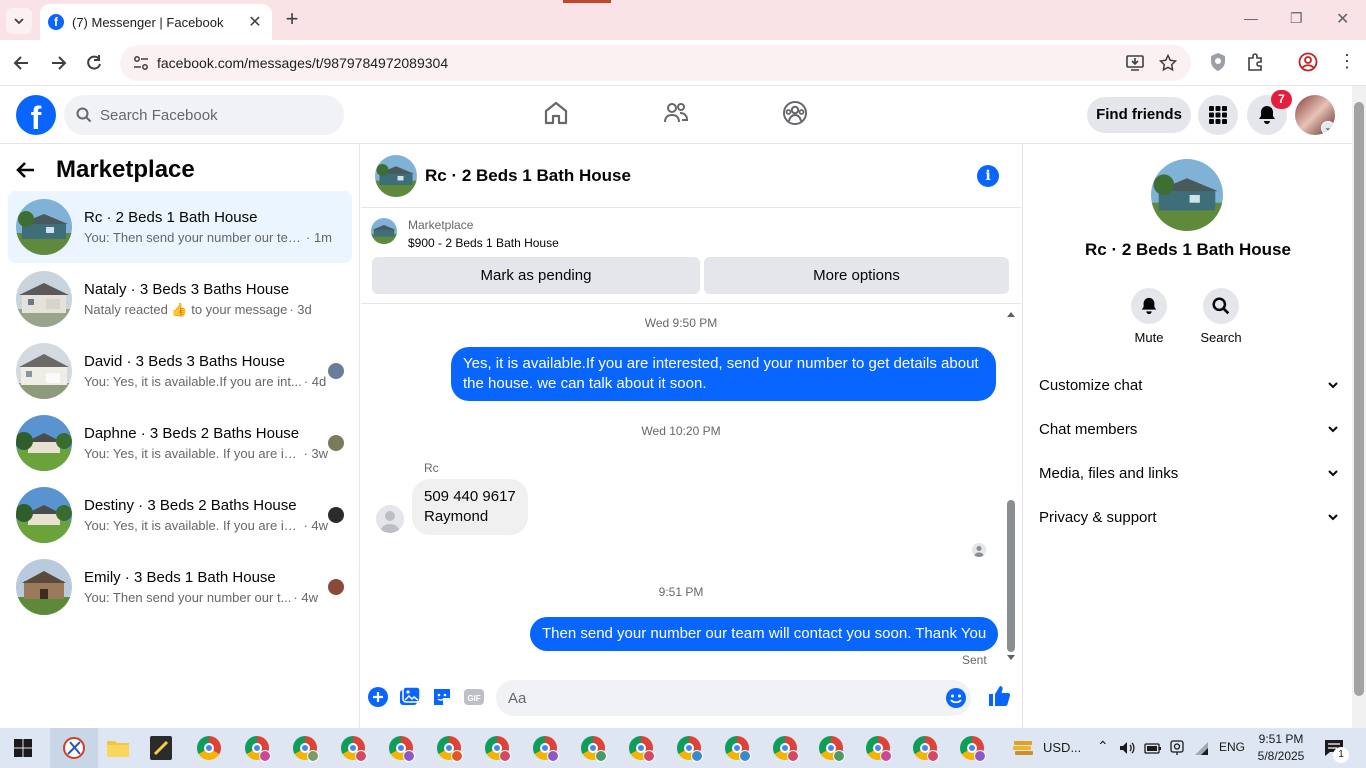  I want to click on listing-small-thumbnail, so click(384, 231).